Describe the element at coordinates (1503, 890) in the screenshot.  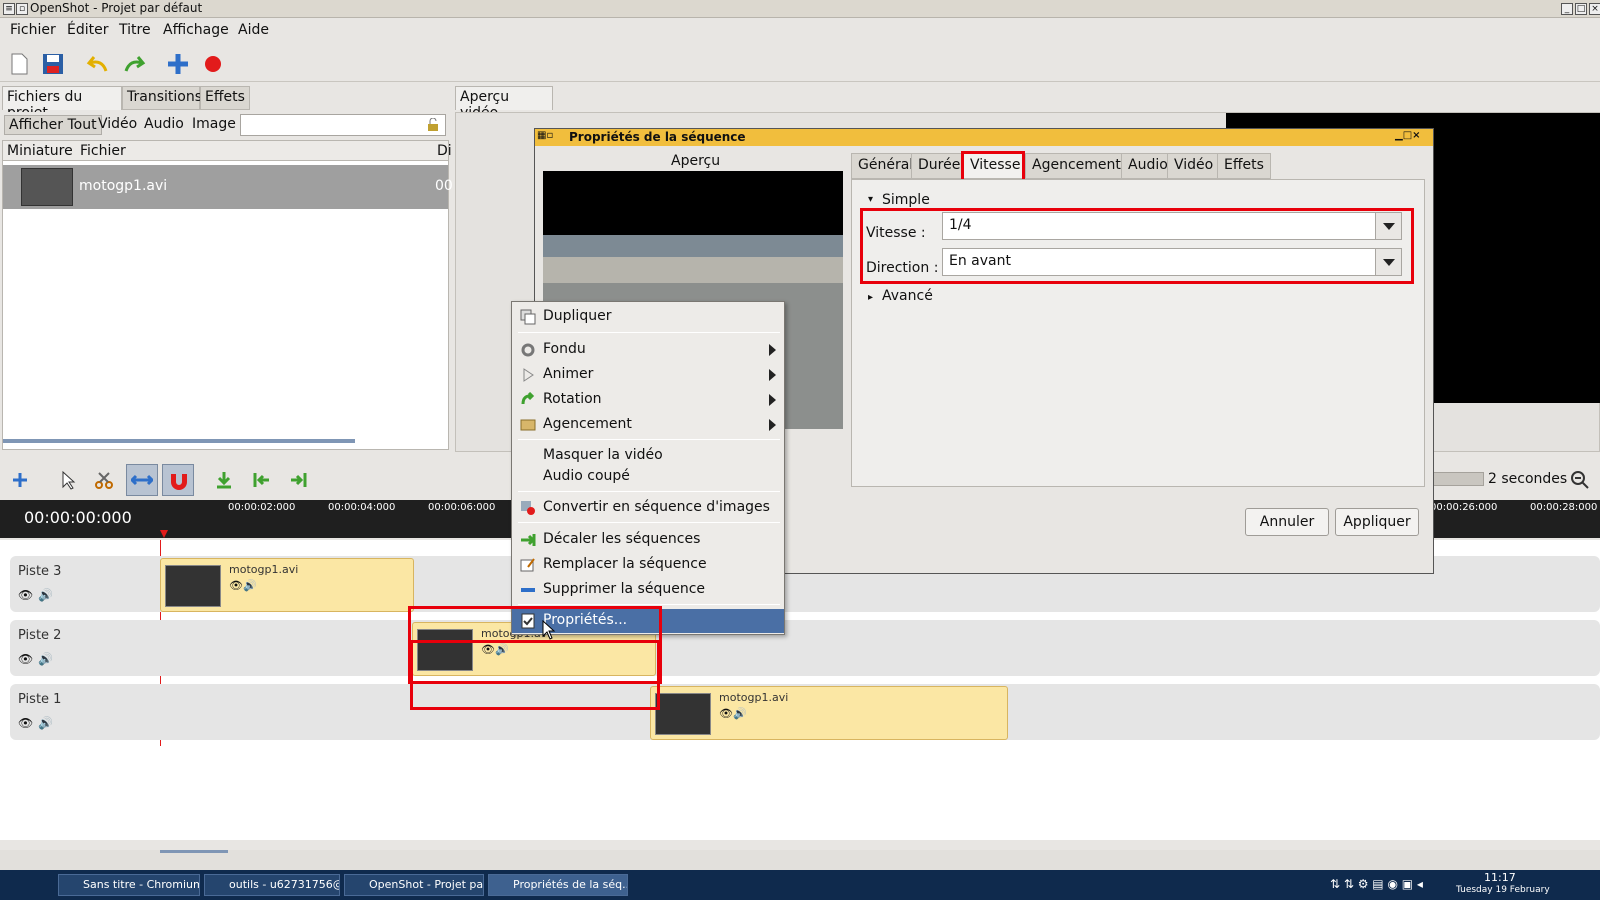
I see `clock-date: Tuesday 19 February` at that location.